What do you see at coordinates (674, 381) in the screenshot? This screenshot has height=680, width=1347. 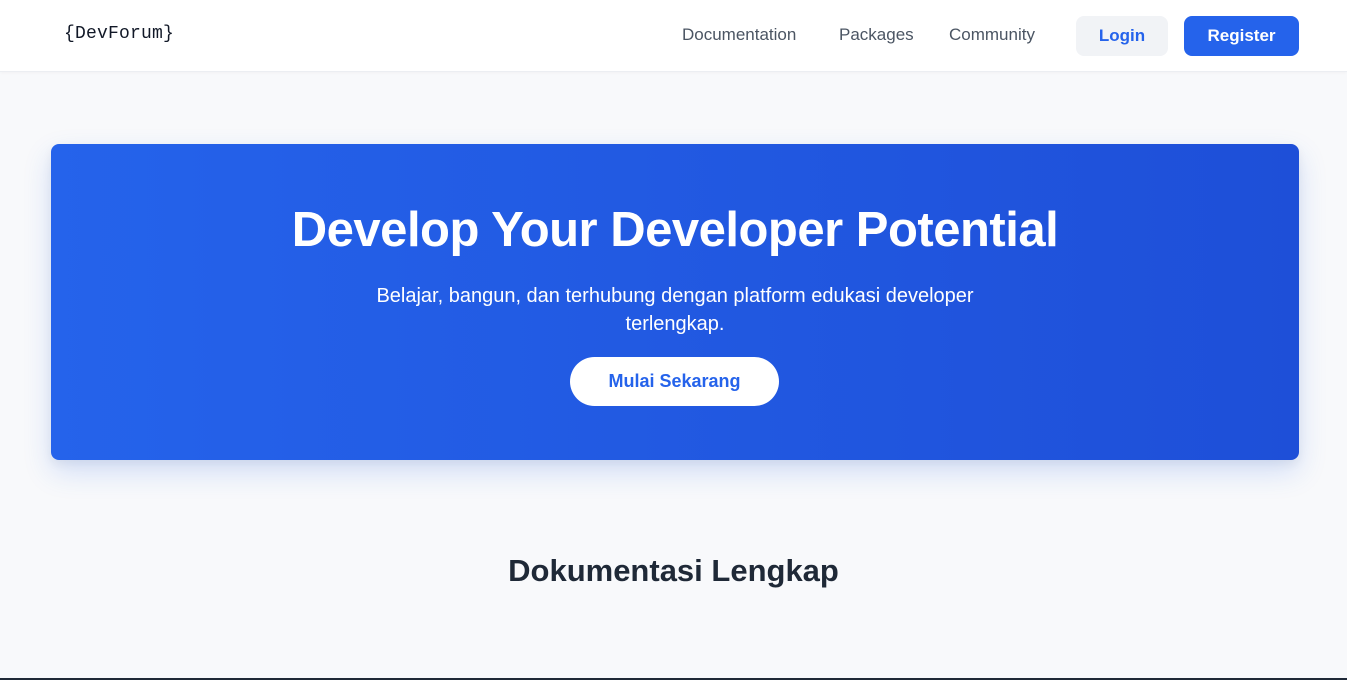 I see `get-started-button: Mulai Sekarang` at bounding box center [674, 381].